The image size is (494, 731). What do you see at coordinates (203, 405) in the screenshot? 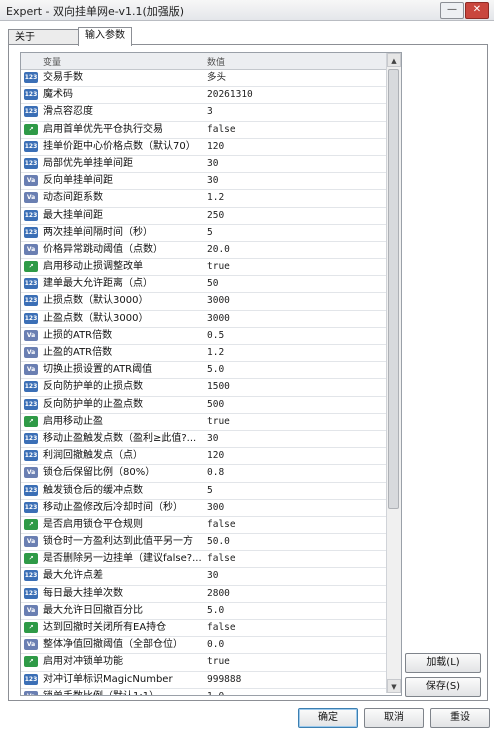
I see `param-row: 123 反向防护单的止盈点数 500` at bounding box center [203, 405].